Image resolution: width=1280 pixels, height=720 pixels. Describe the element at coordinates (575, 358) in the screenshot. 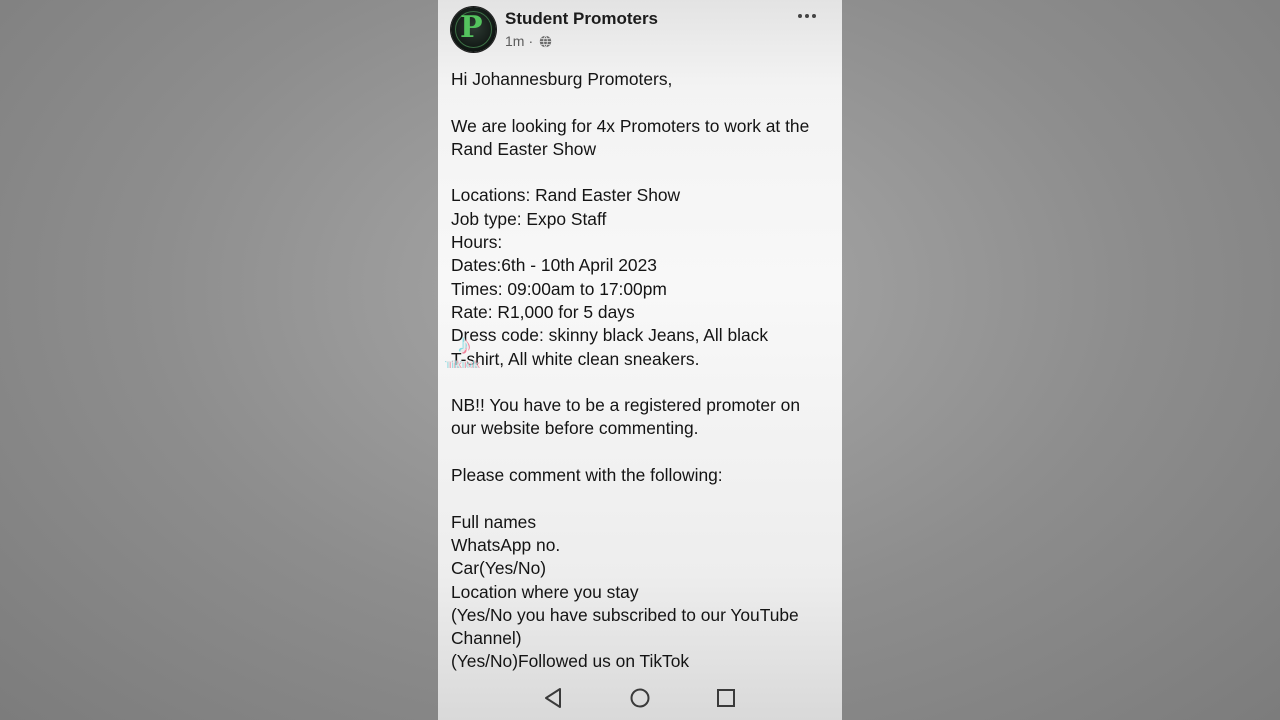

I see `post-text-line: T-shirt, All white clean sneakers.` at that location.